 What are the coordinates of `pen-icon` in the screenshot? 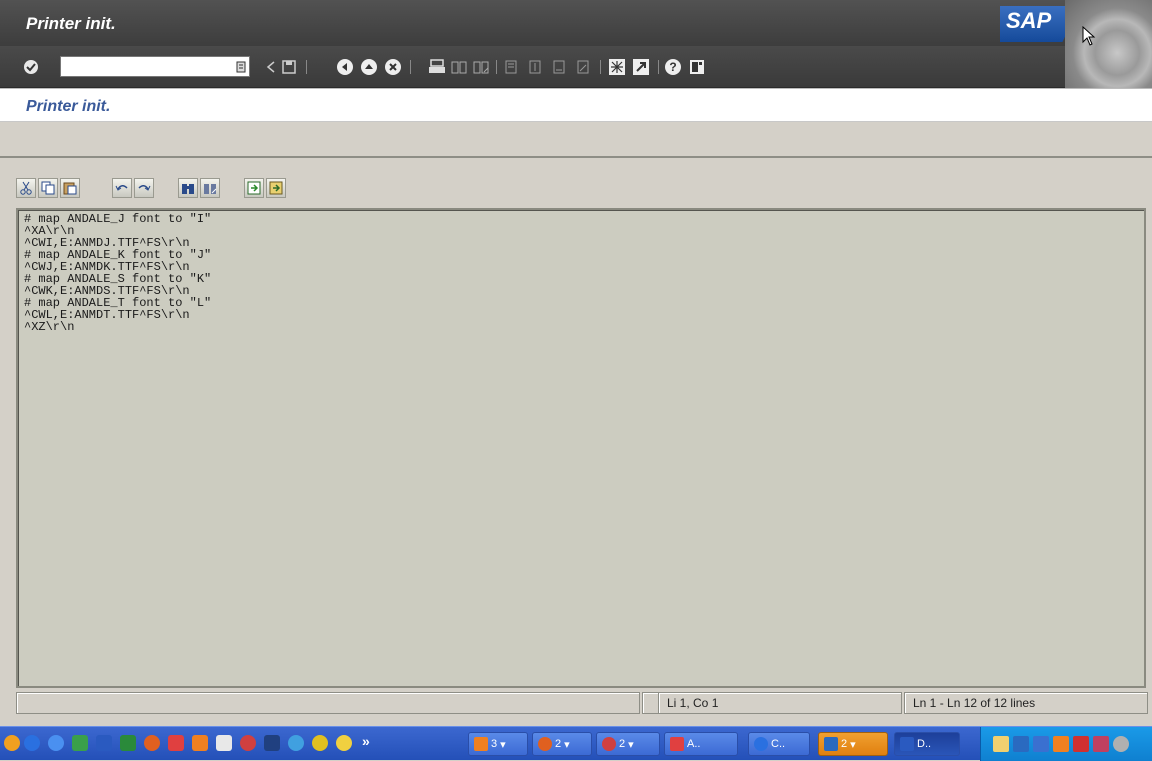 It's located at (1101, 744).